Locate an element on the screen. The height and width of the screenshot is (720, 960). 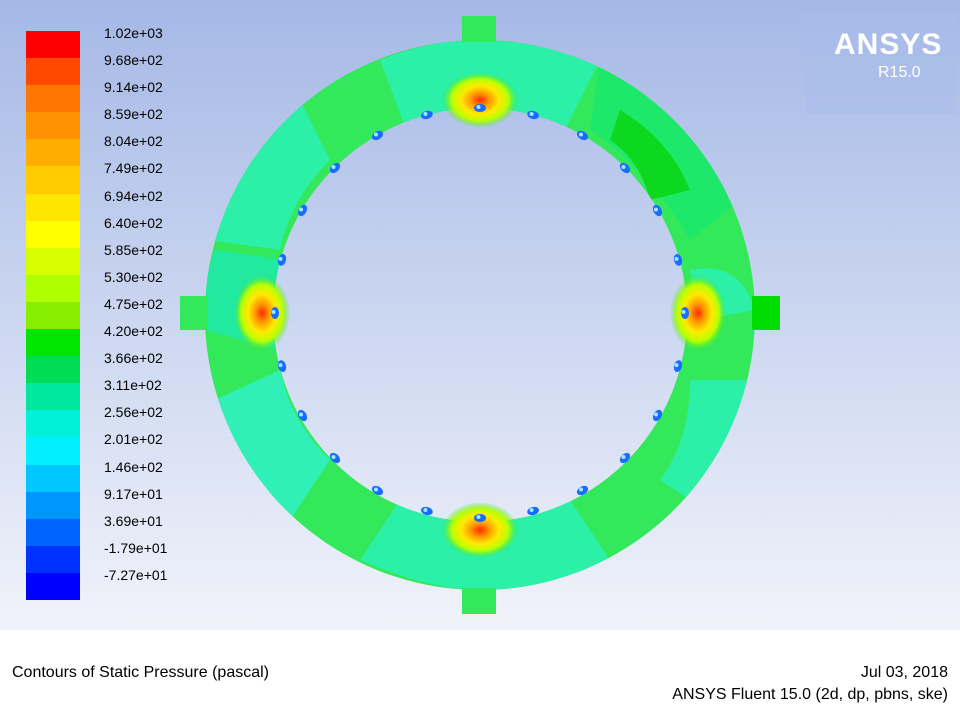
plot-title: Contours of Static Pressure (pascal) is located at coordinates (140, 672).